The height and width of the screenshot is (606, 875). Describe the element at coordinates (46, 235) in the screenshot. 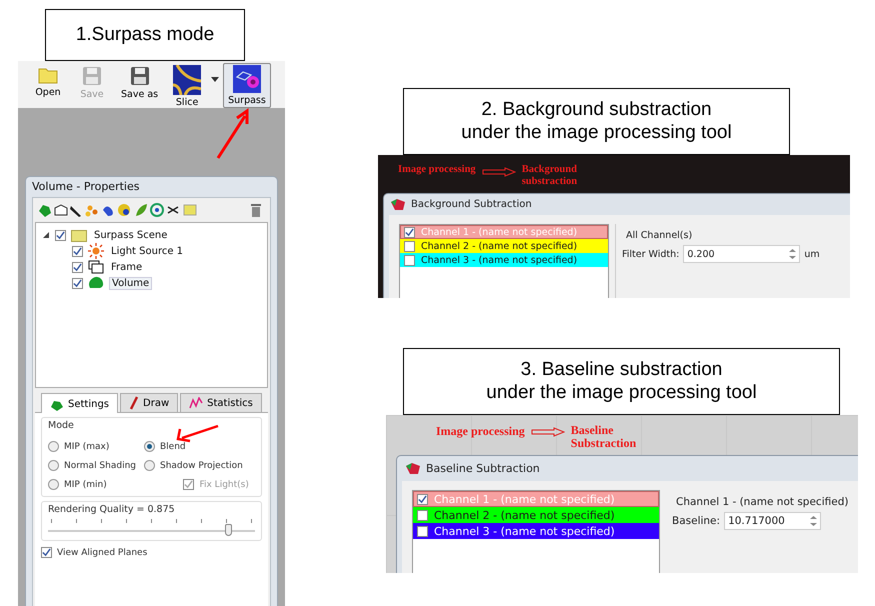

I see `expander-icon` at that location.